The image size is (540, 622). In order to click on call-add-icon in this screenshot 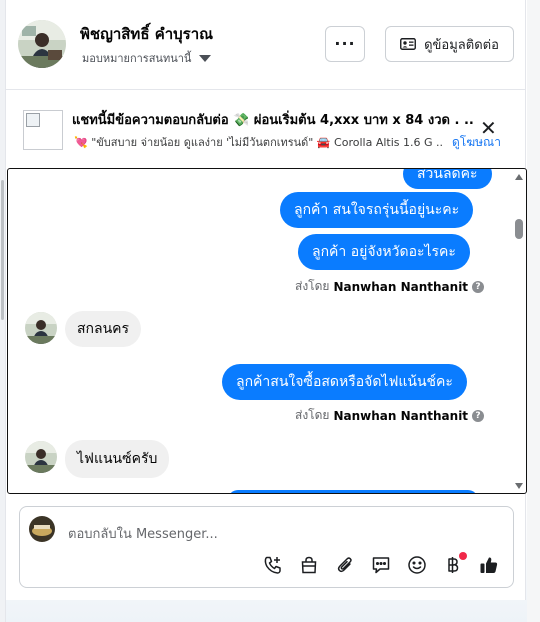, I will do `click(273, 565)`.